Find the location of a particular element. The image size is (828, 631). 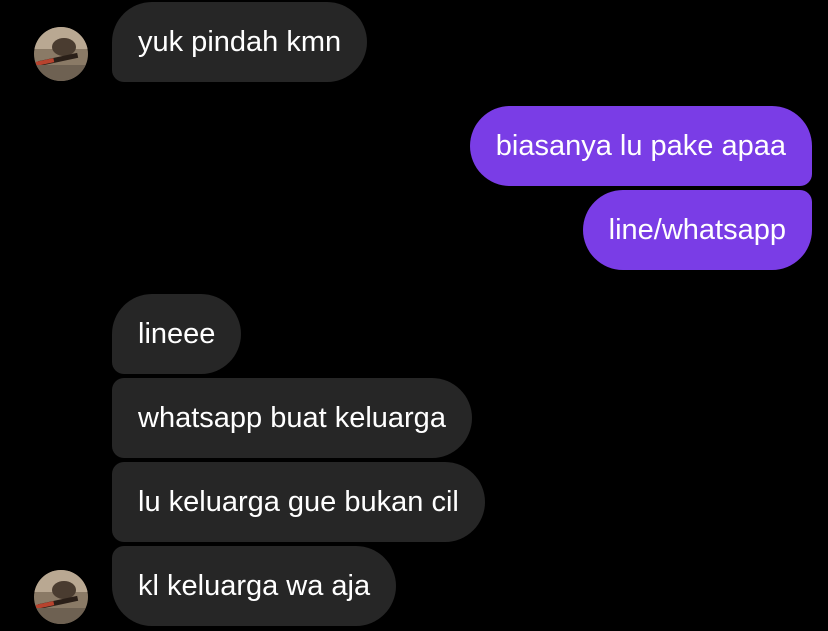

message-bubble-outgoing: biasanya lu pake apaa is located at coordinates (640, 146).